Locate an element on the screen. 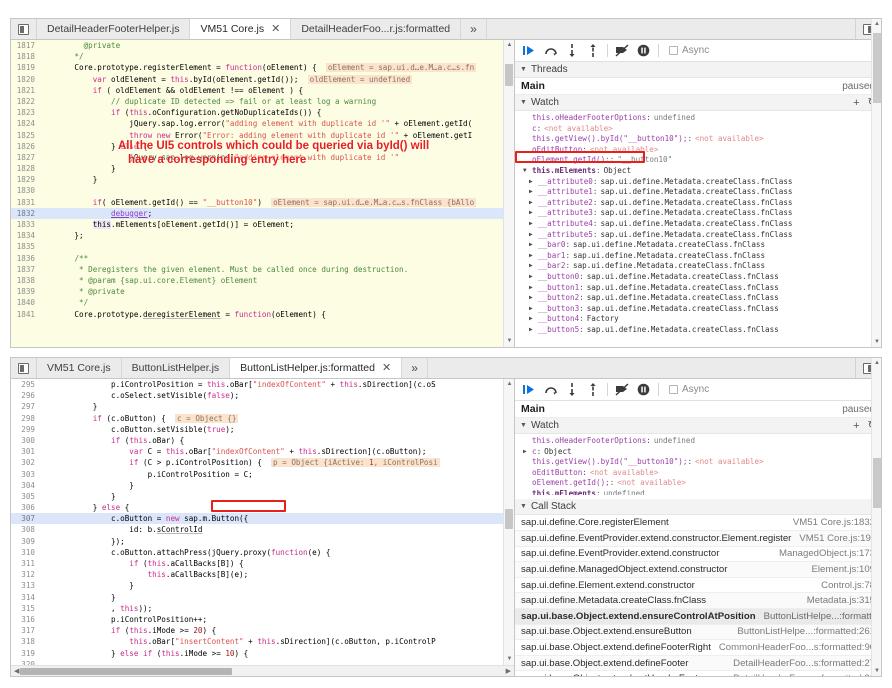 This screenshot has width=892, height=688. line-number: 306 is located at coordinates (26, 507).